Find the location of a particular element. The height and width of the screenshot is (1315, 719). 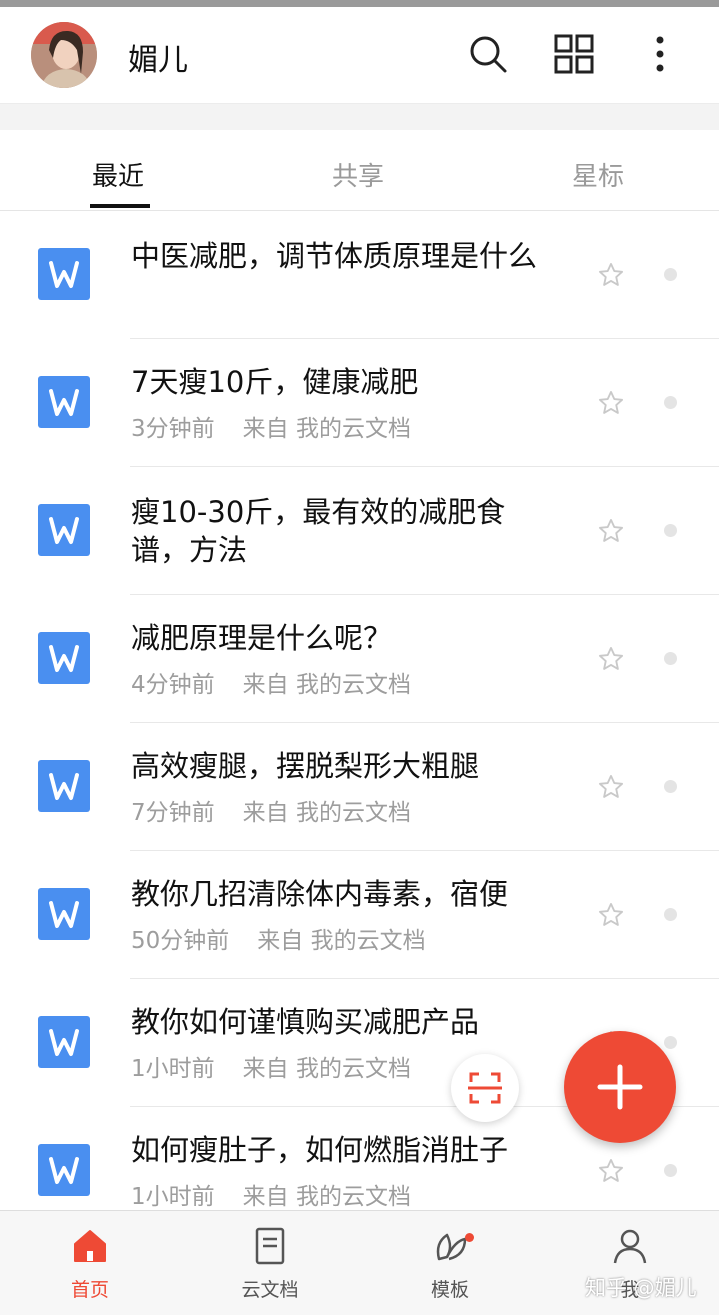

app-header: 媚儿 is located at coordinates (359, 55).